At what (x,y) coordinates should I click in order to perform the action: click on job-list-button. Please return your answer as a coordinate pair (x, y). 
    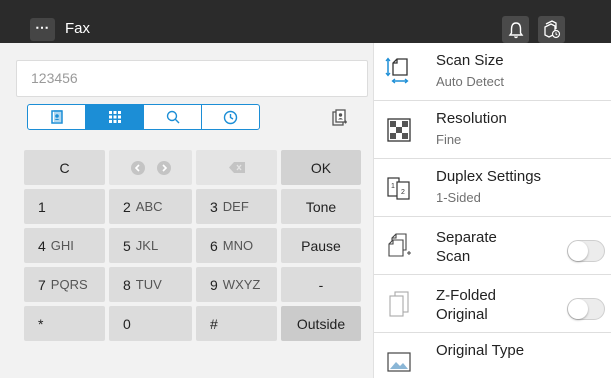
    Looking at the image, I should click on (551, 29).